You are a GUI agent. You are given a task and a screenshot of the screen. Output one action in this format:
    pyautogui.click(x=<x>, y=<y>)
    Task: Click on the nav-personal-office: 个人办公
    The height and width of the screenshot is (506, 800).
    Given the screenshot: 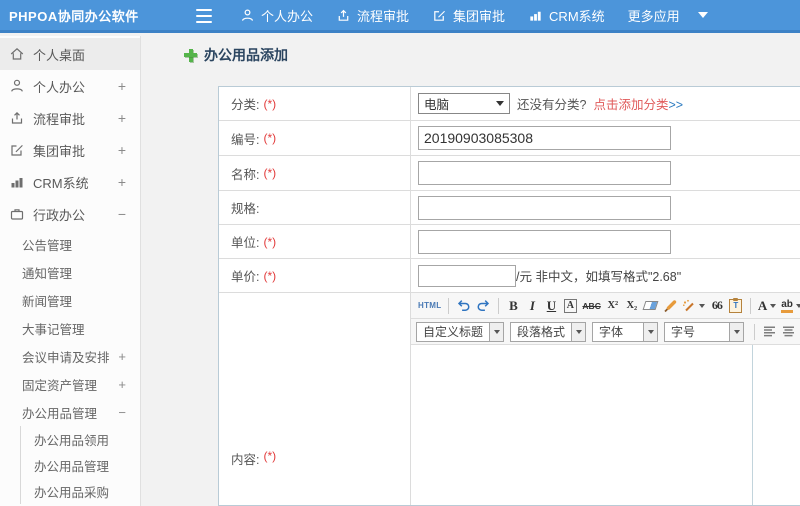 What is the action you would take?
    pyautogui.click(x=276, y=15)
    